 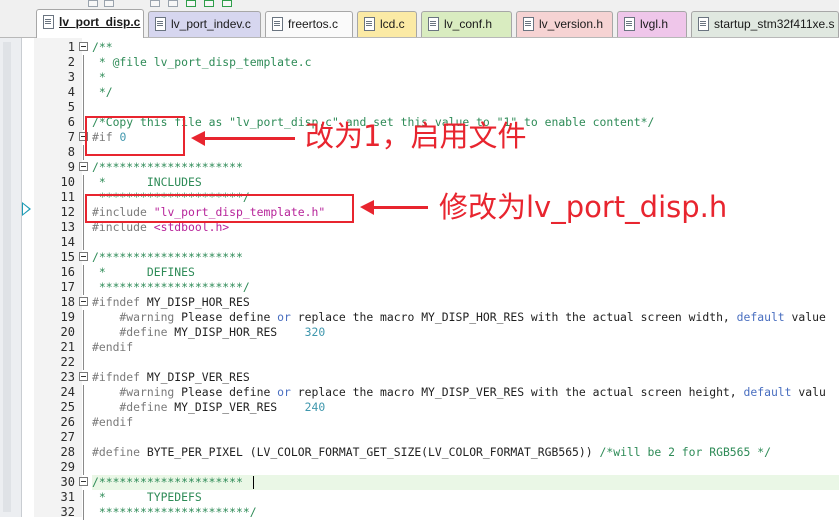 I want to click on code-line: 31 * TYPEDEFS, so click(x=419, y=497).